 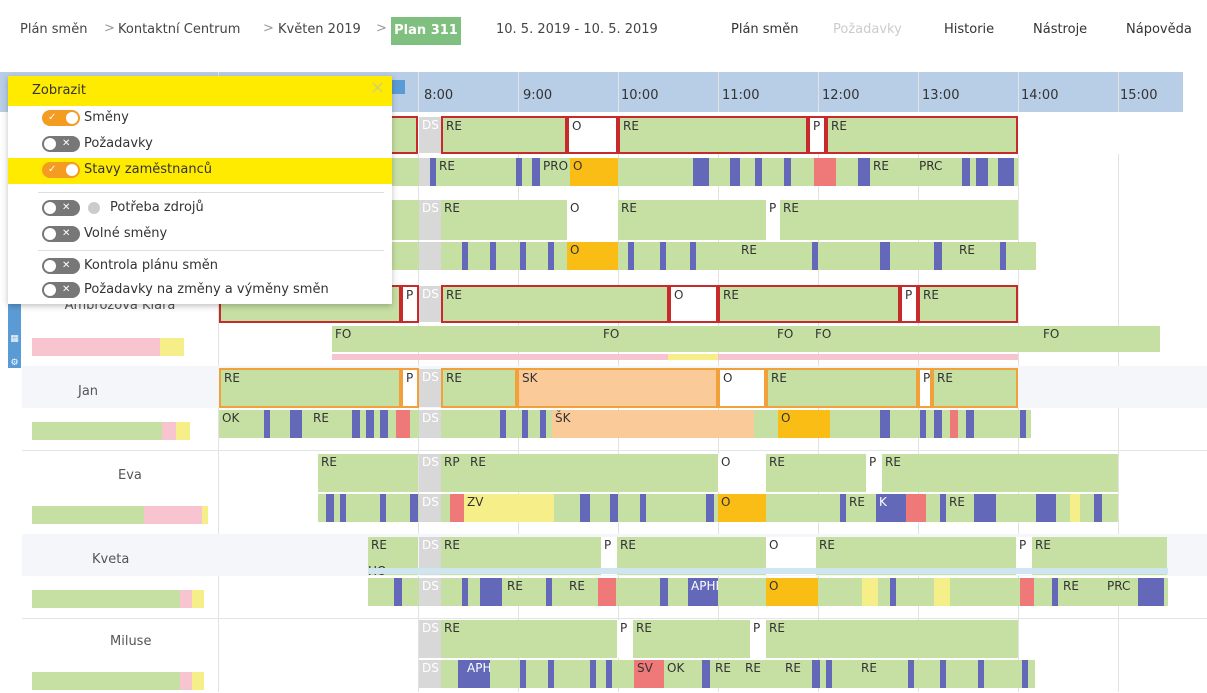 What do you see at coordinates (319, 29) in the screenshot?
I see `breadcrumb-month: Květen 2019` at bounding box center [319, 29].